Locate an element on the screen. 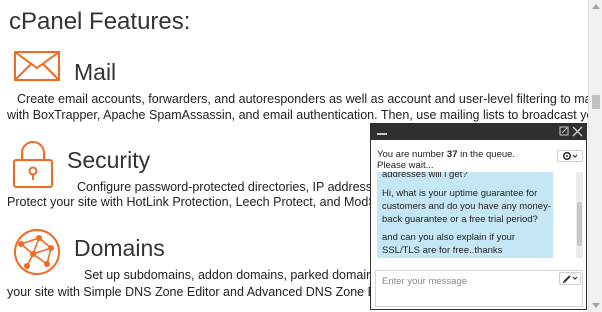 The image size is (602, 312). message-line: back guarantee or a free trial period? is located at coordinates (460, 219).